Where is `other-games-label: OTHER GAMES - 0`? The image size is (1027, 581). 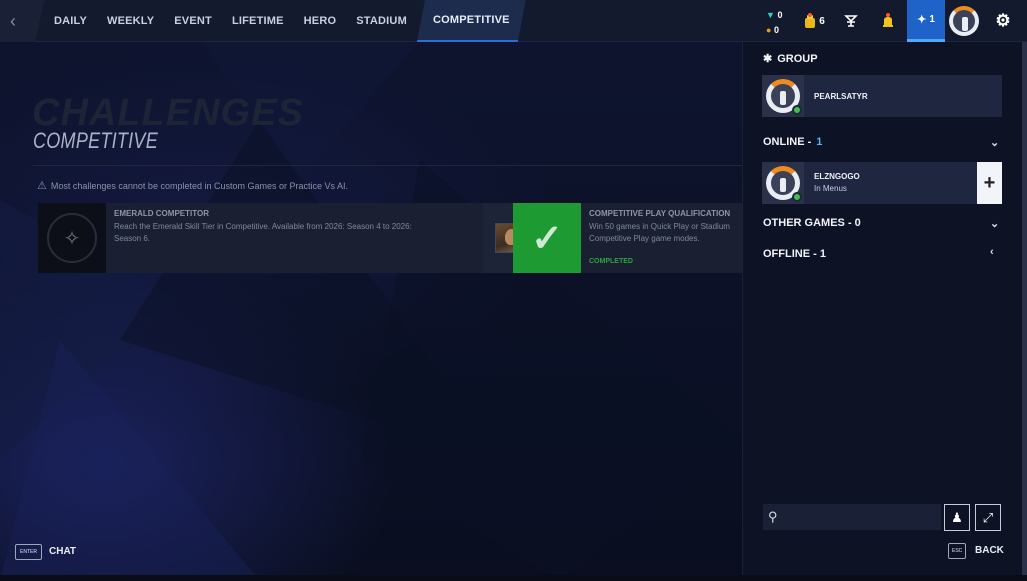
other-games-label: OTHER GAMES - 0 is located at coordinates (812, 223).